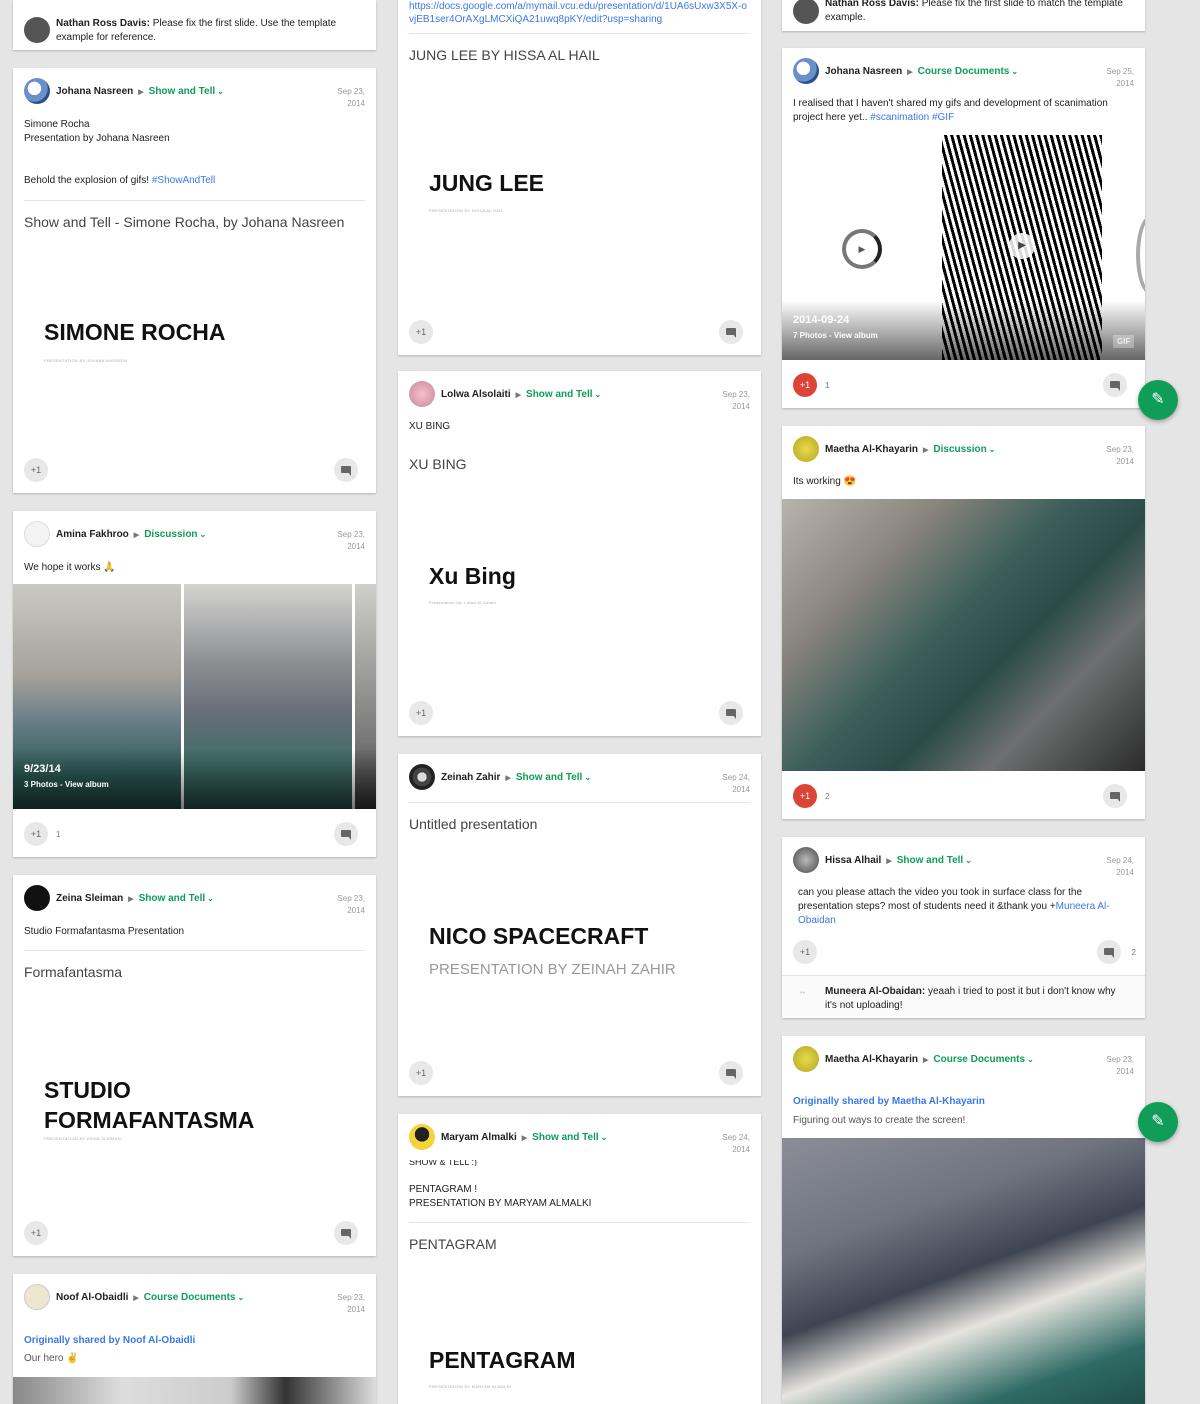 This screenshot has height=1404, width=1200. What do you see at coordinates (476, 394) in the screenshot?
I see `author-name: Lolwa Alsolaiti` at bounding box center [476, 394].